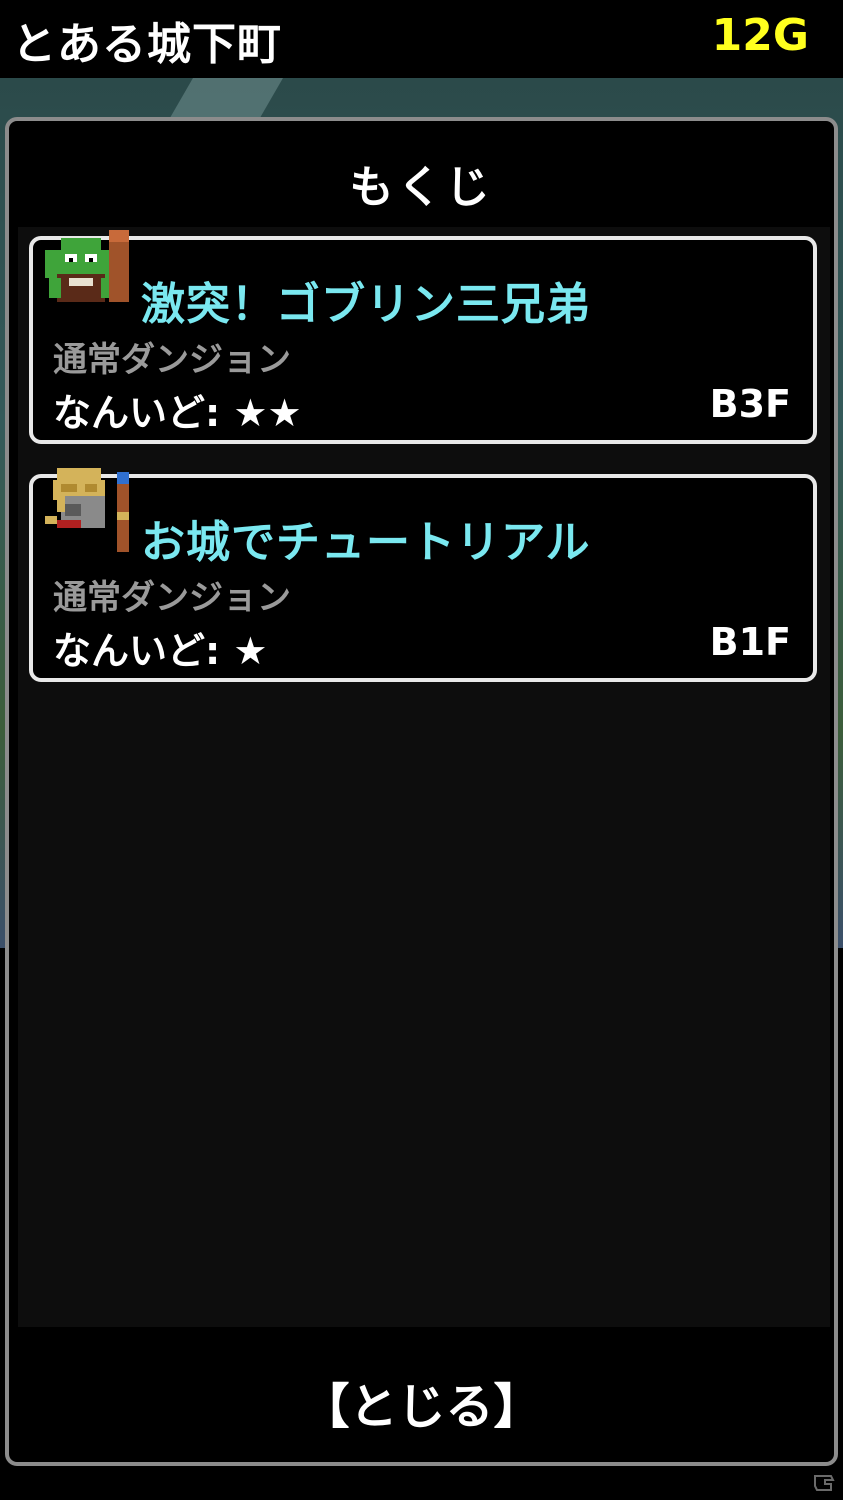  I want to click on watermark-logo-icon, so click(824, 1483).